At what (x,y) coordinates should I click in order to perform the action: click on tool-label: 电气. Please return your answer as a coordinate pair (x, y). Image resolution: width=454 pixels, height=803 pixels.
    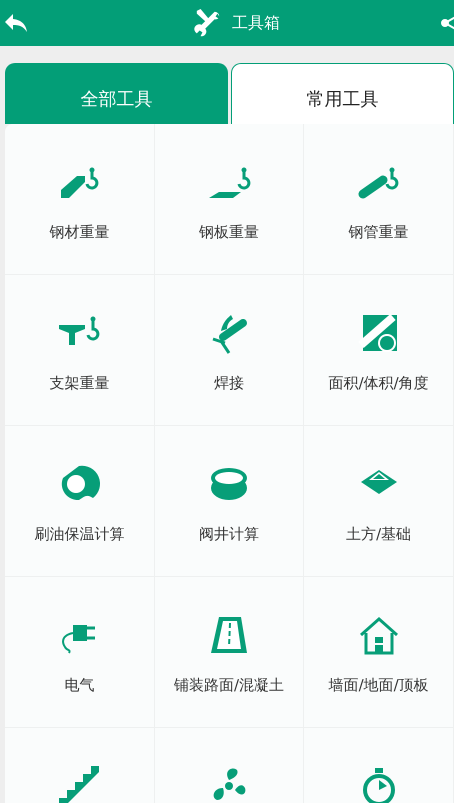
    Looking at the image, I should click on (79, 685).